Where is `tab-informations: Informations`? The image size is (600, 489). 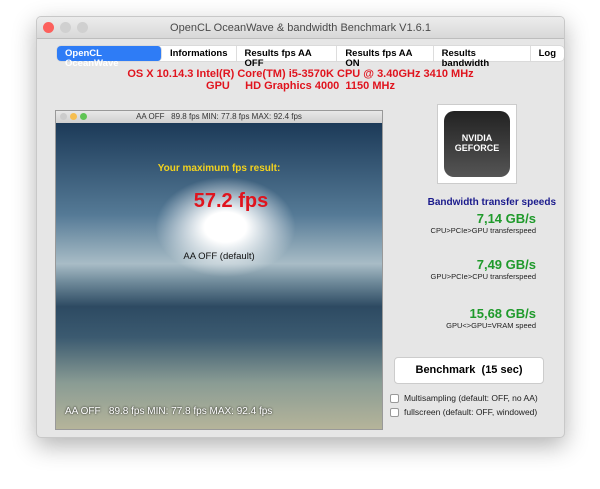 tab-informations: Informations is located at coordinates (199, 53).